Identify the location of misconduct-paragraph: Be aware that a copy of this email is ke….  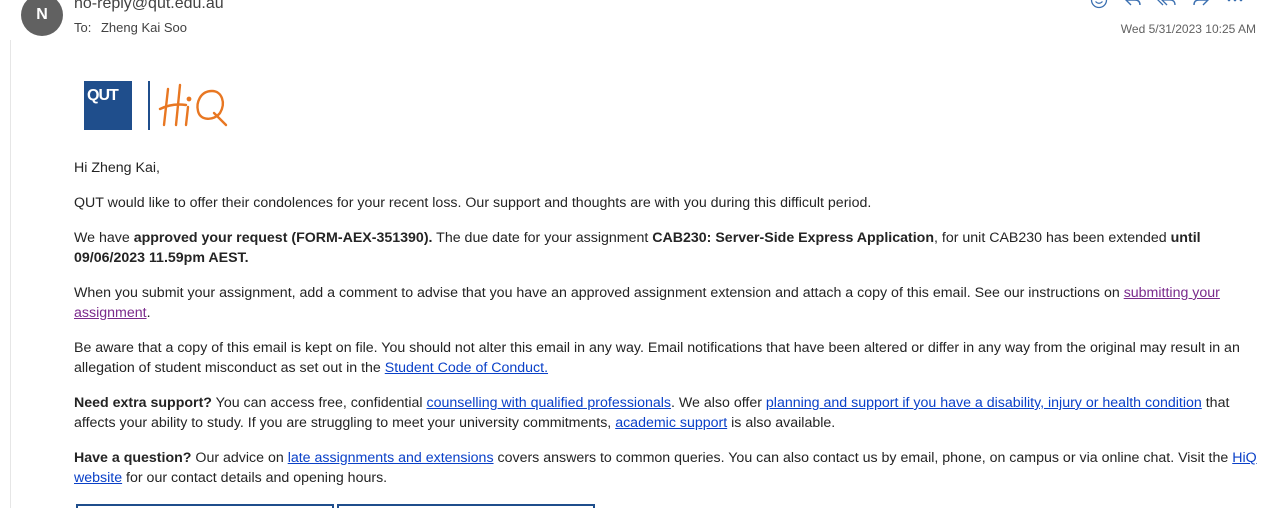
(666, 358).